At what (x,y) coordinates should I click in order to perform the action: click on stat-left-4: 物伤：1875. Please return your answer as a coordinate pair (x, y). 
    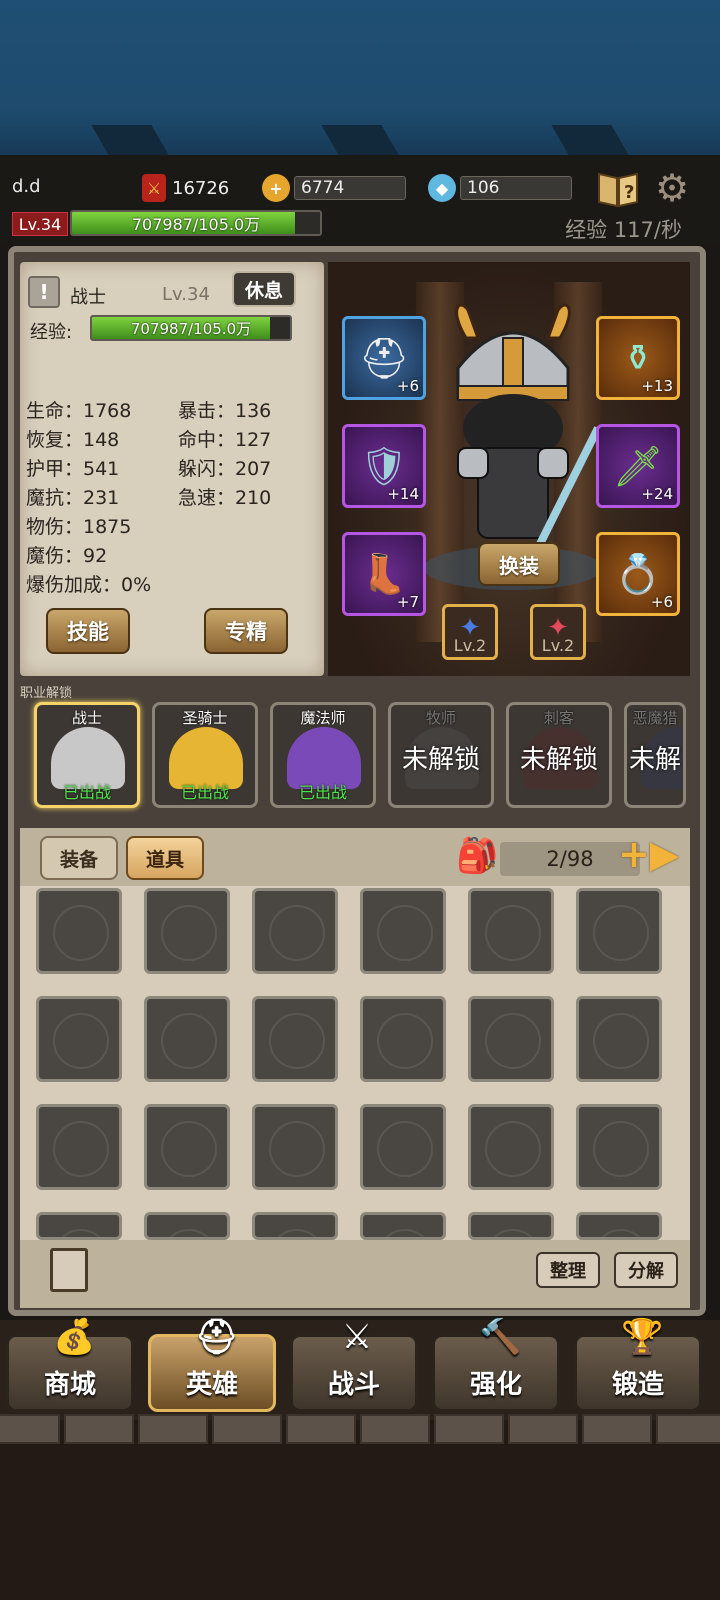
    Looking at the image, I should click on (79, 527).